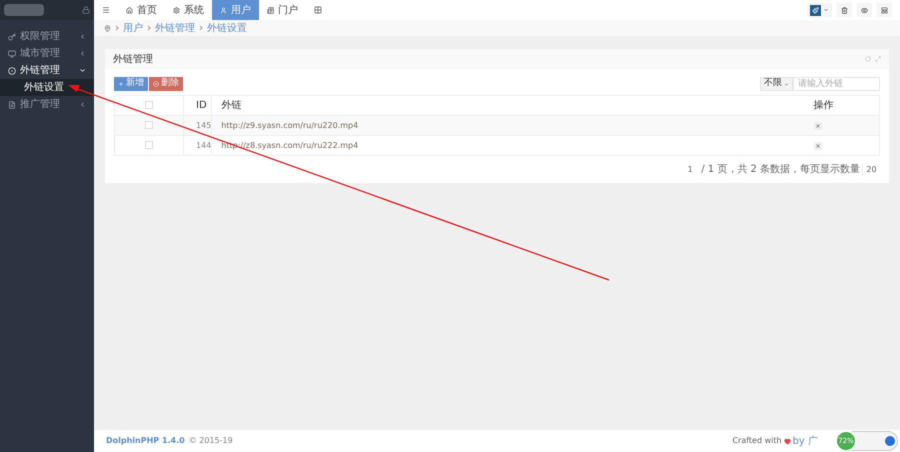 The height and width of the screenshot is (452, 900). What do you see at coordinates (47, 87) in the screenshot?
I see `sidebar-subitem: 外链设置` at bounding box center [47, 87].